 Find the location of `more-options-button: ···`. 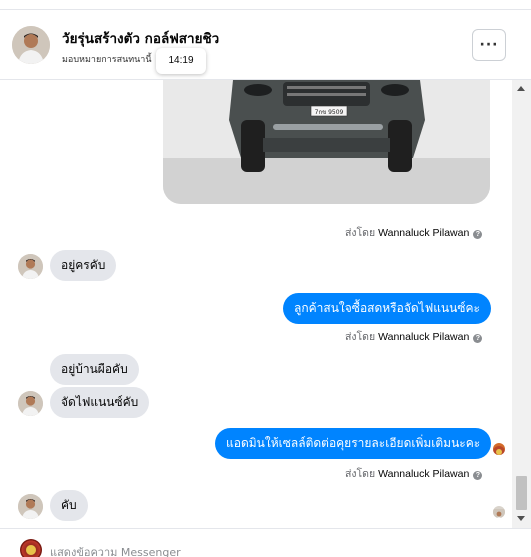

more-options-button: ··· is located at coordinates (489, 45).